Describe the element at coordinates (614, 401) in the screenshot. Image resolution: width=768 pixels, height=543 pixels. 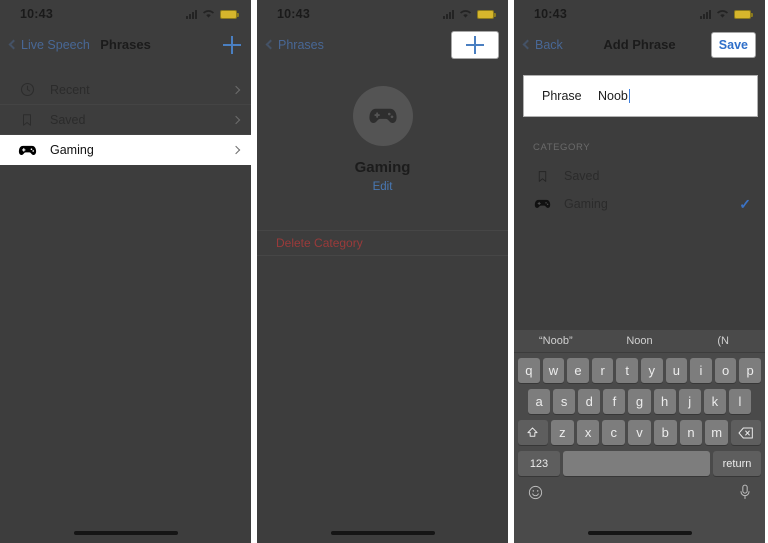
I see `key-f: f` at that location.